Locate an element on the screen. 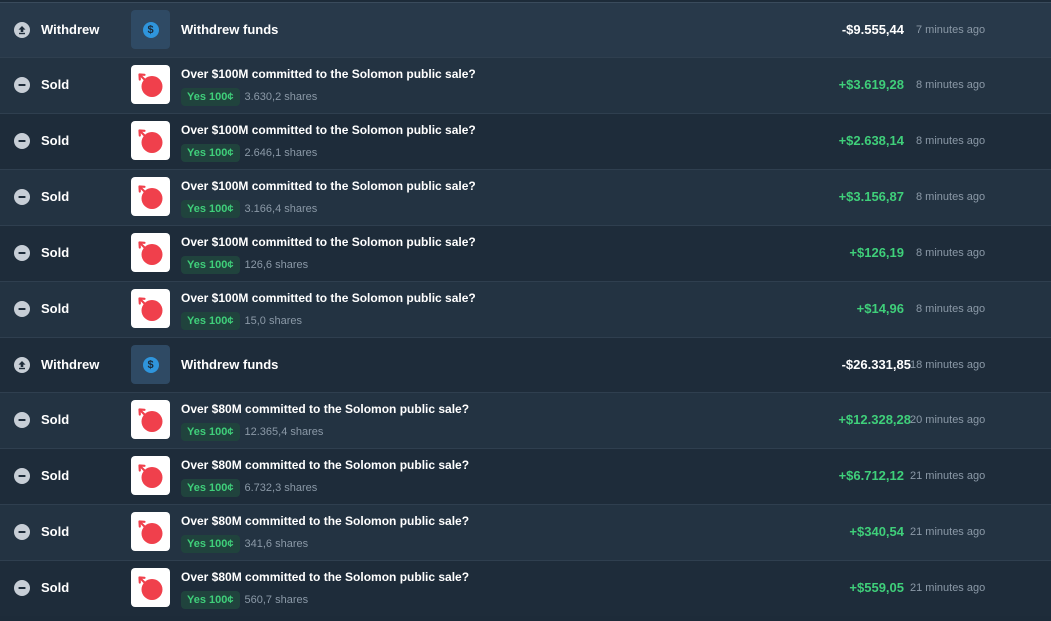 The image size is (1051, 621). shares-count: 560,7 shares is located at coordinates (276, 600).